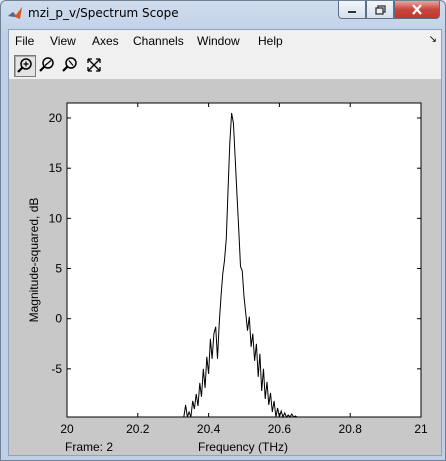 Image resolution: width=446 pixels, height=461 pixels. Describe the element at coordinates (225, 66) in the screenshot. I see `toolbar` at that location.